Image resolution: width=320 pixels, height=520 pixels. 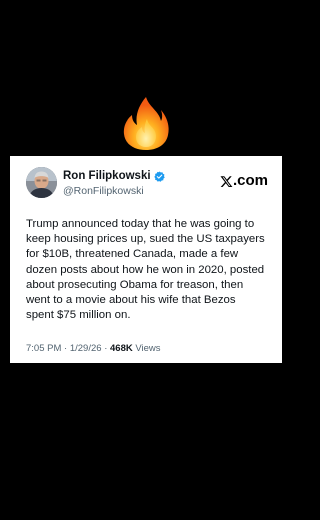 What do you see at coordinates (86, 348) in the screenshot?
I see `post-date: 1/29/26` at bounding box center [86, 348].